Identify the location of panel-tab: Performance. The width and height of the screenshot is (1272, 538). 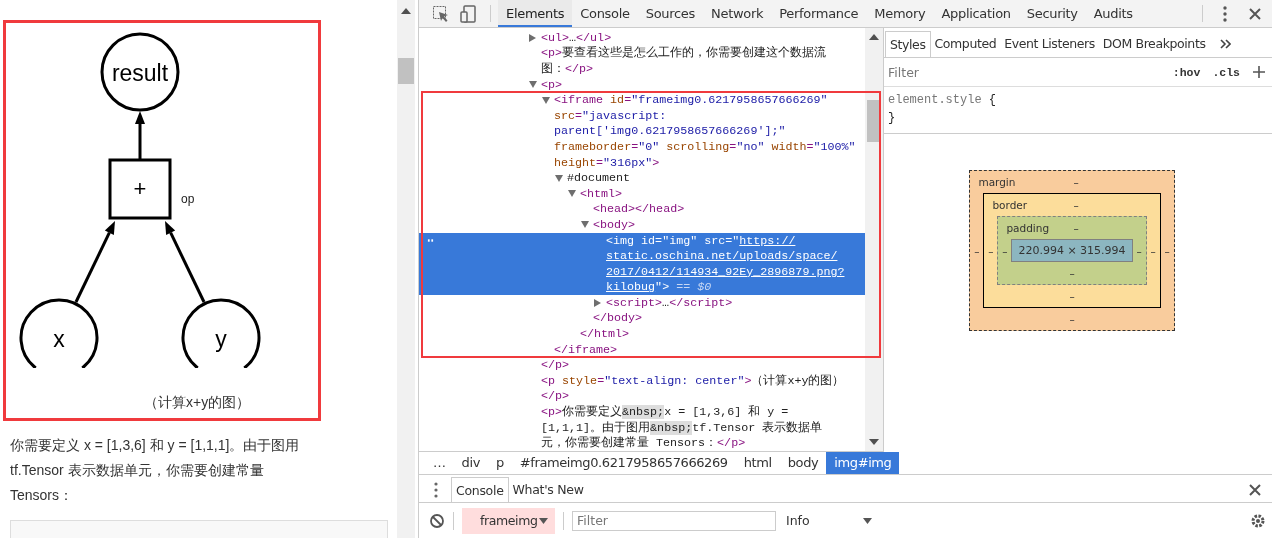
(819, 13).